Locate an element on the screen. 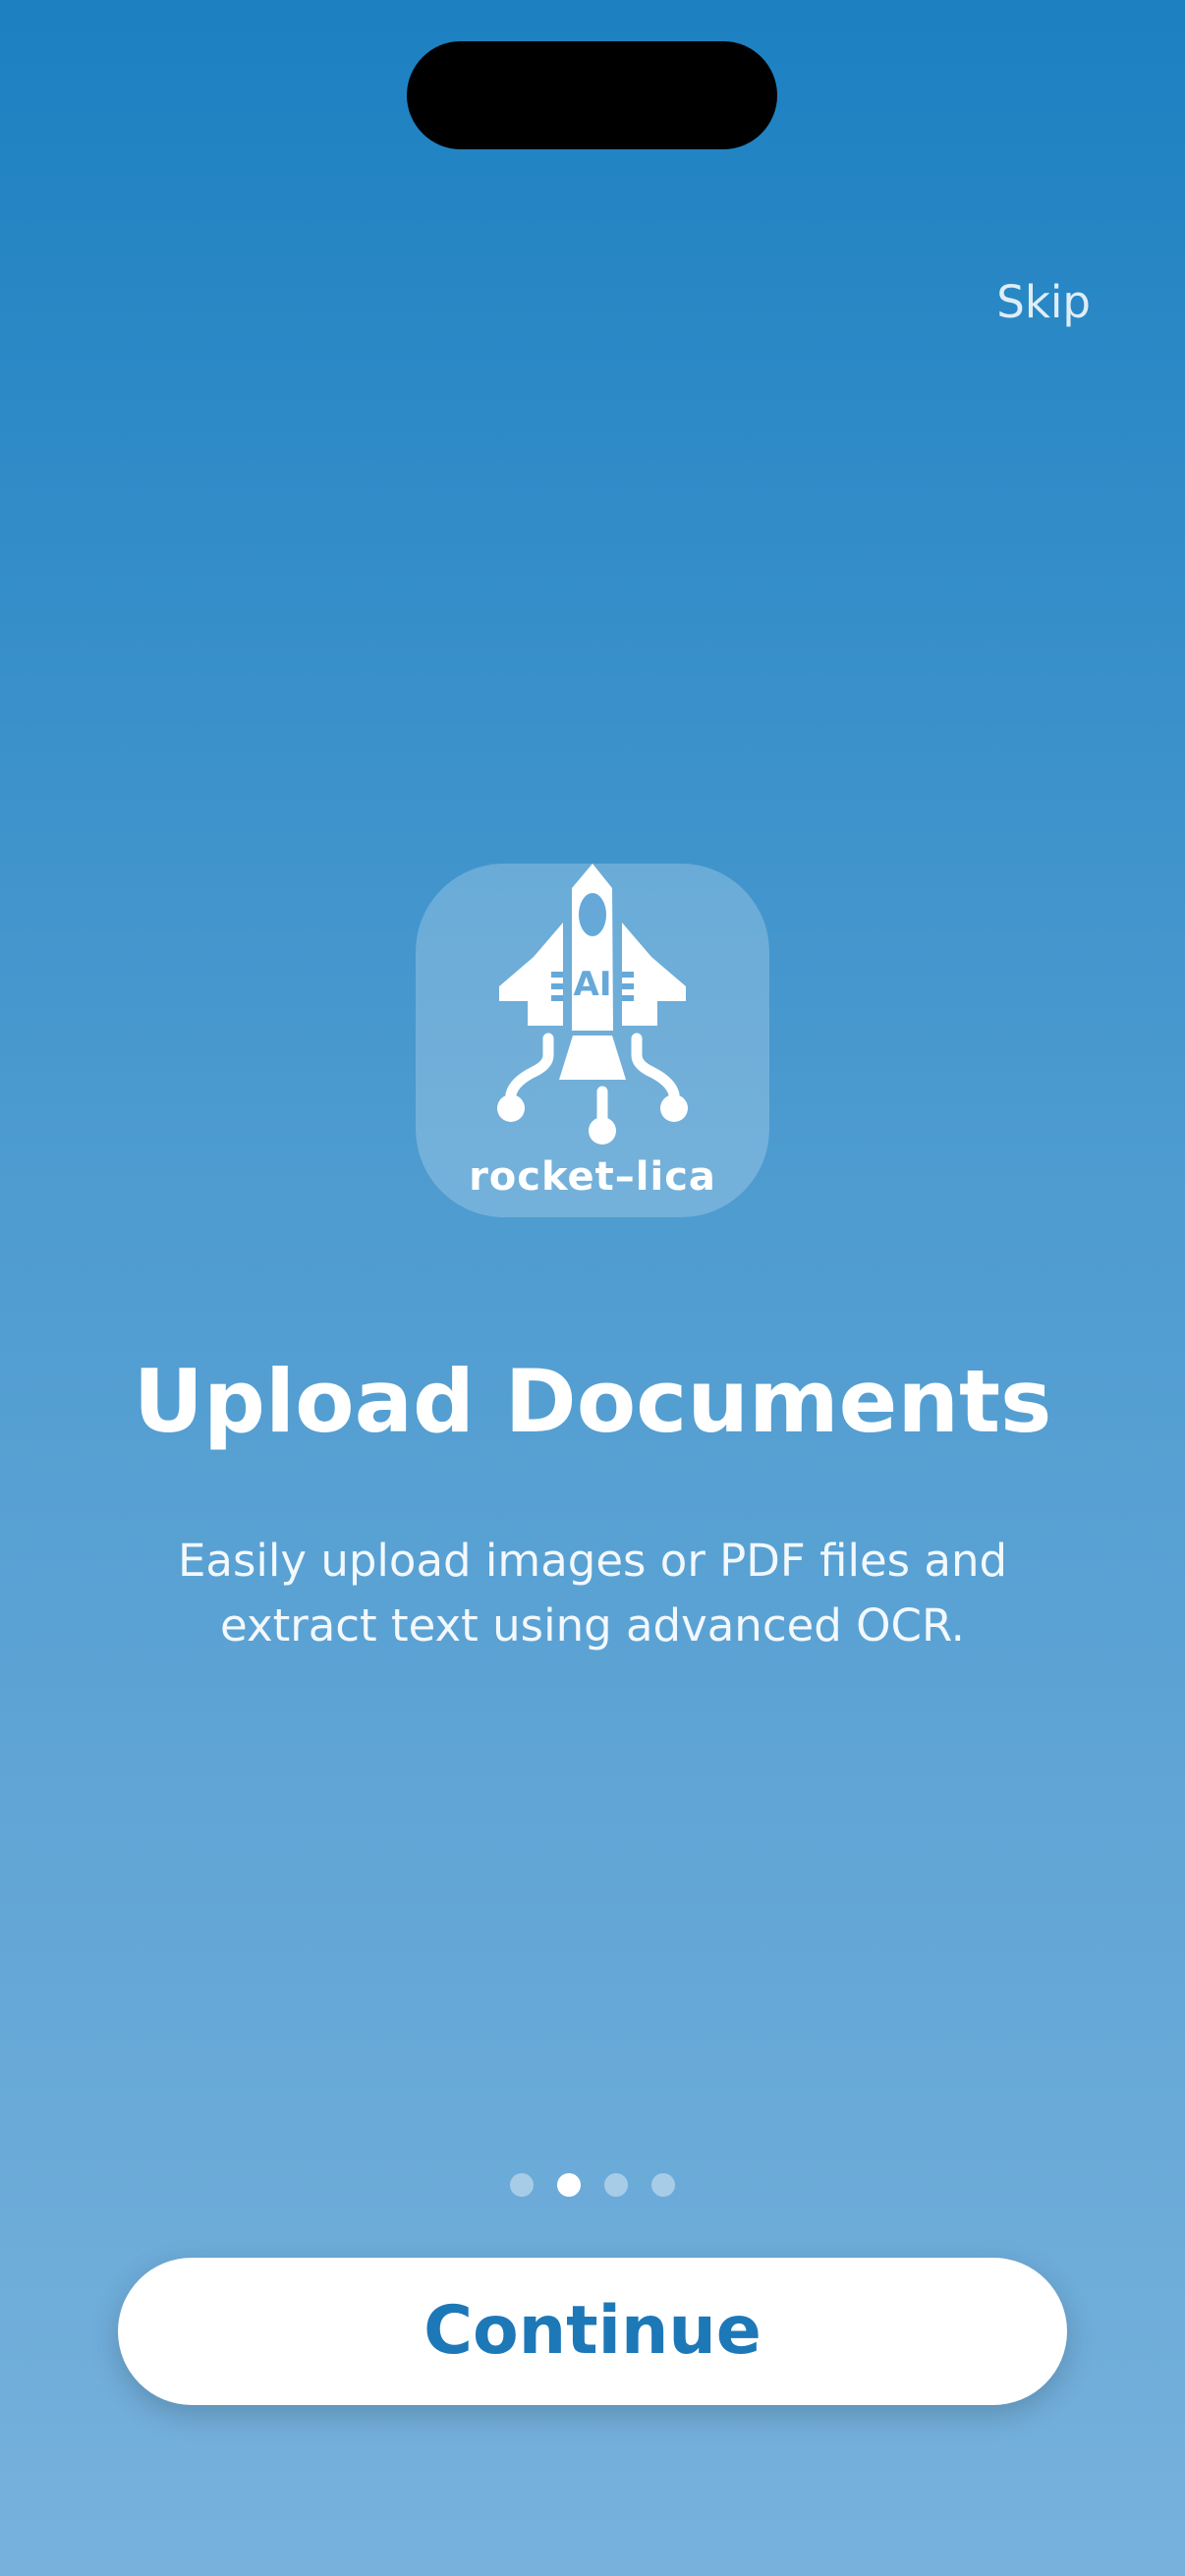  page-indicator is located at coordinates (592, 2186).